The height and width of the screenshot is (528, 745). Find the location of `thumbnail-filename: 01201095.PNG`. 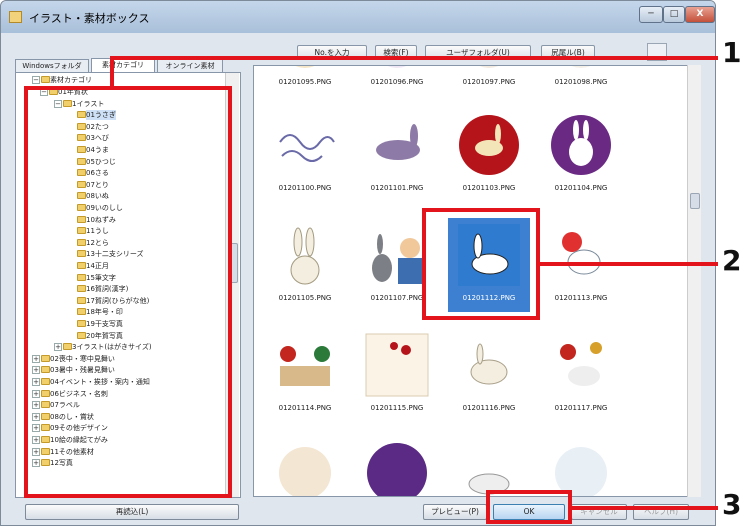

thumbnail-filename: 01201095.PNG is located at coordinates (305, 82).